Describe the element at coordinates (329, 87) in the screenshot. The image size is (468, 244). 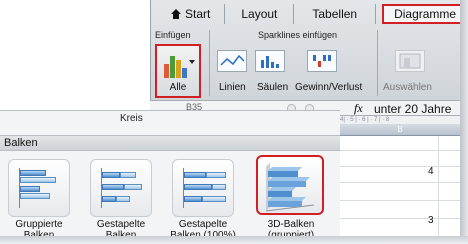
I see `gewinn-verlust-label: Gewinn/Verlust` at that location.